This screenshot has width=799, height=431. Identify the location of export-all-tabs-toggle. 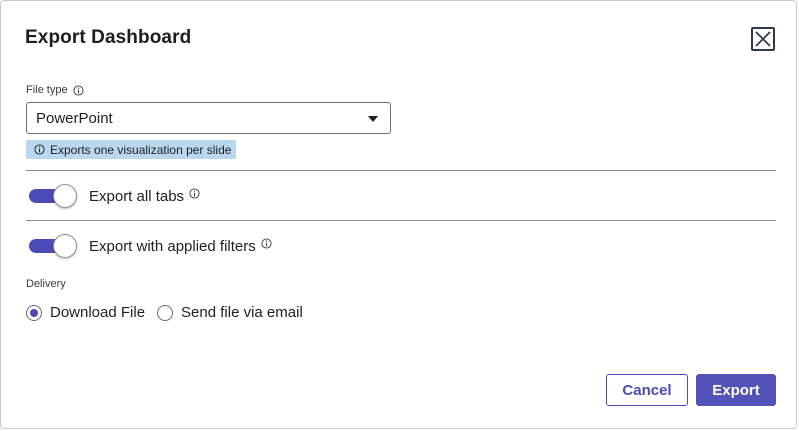
(53, 196).